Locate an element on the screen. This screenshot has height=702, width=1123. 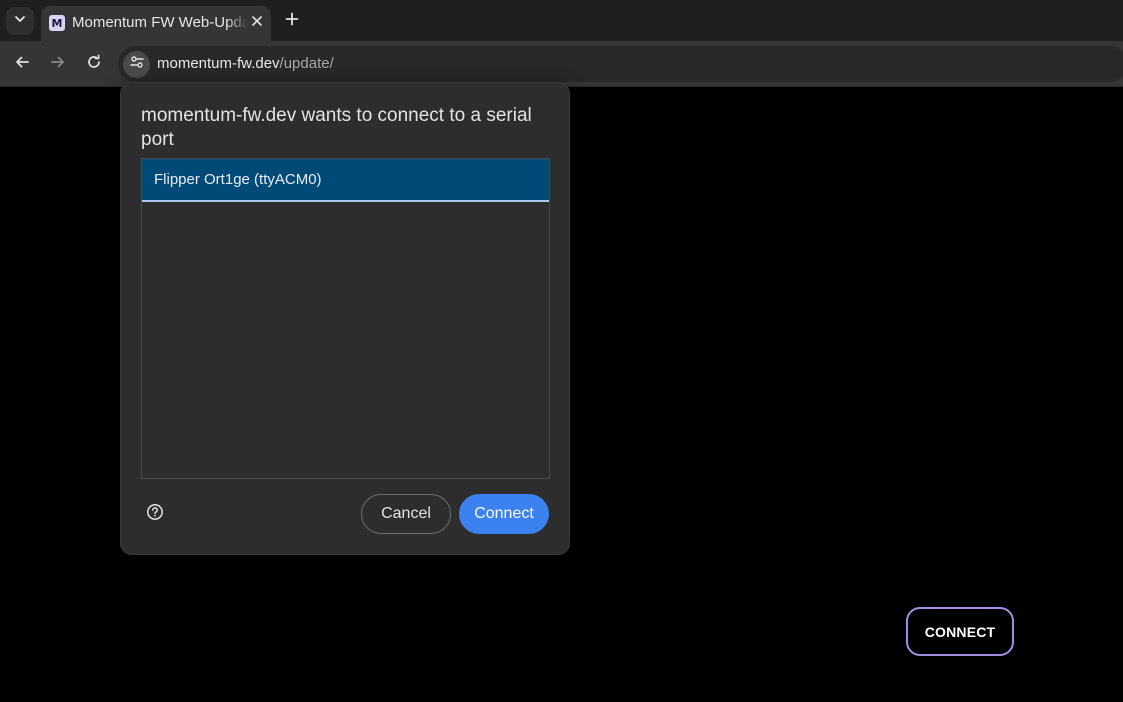
url-text: momentum-fw.dev/update/ is located at coordinates (245, 64).